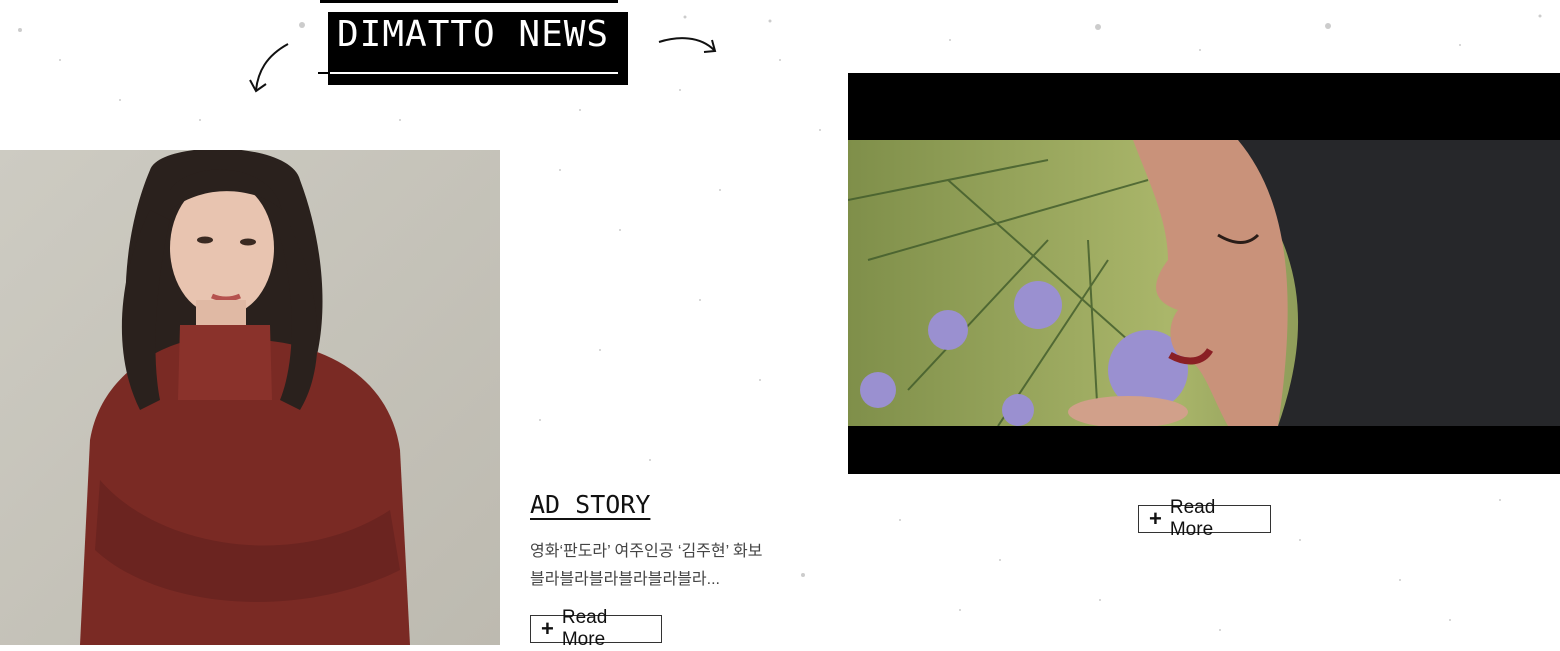  What do you see at coordinates (269, 68) in the screenshot?
I see `curved-arrow-down-left-icon` at bounding box center [269, 68].